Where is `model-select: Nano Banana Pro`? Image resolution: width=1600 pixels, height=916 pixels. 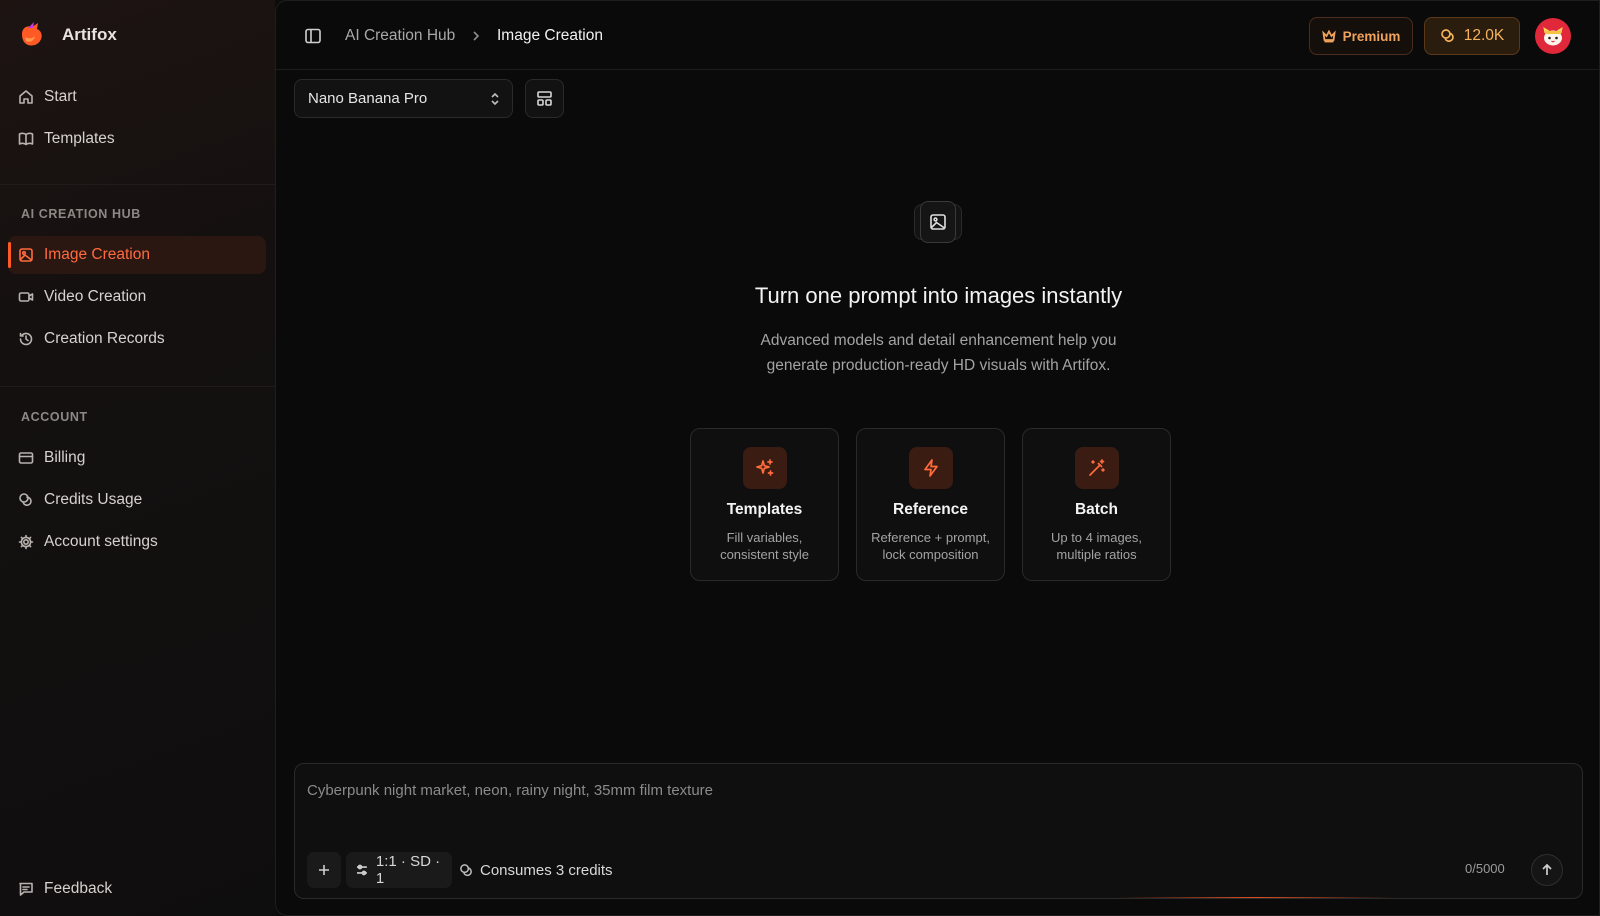 model-select: Nano Banana Pro is located at coordinates (403, 98).